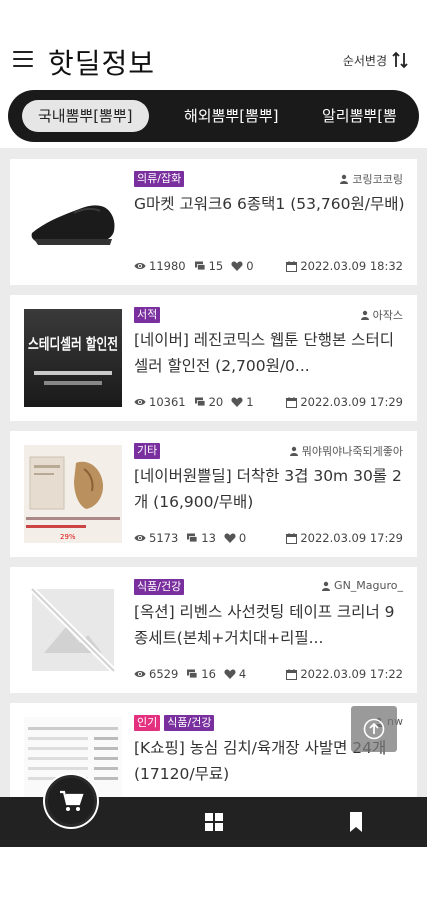  Describe the element at coordinates (352, 451) in the screenshot. I see `author-name: 뭐야뭐야나죽되게좋아` at that location.